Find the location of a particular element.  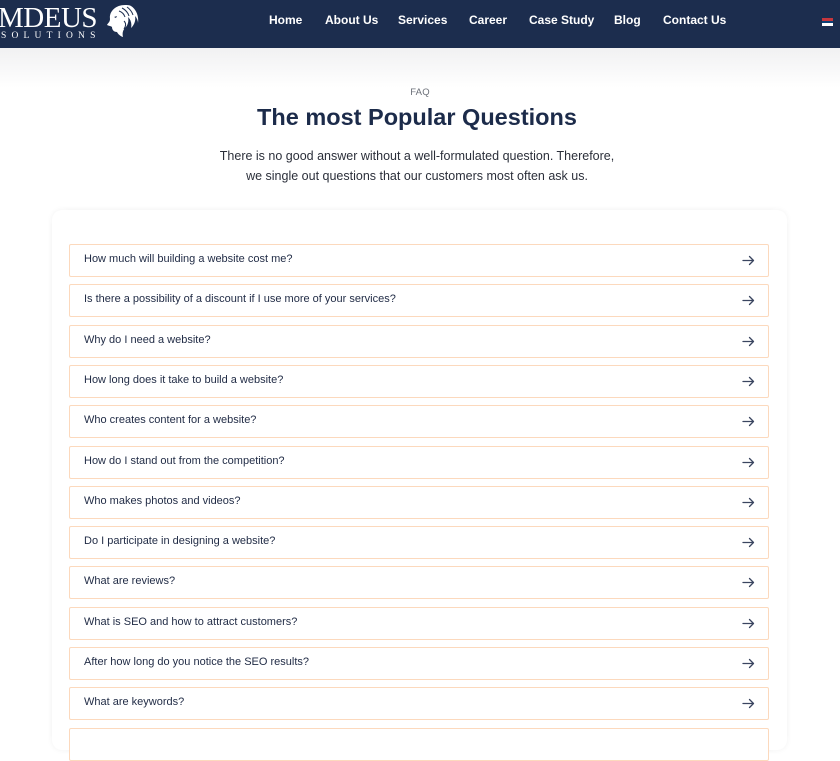

faq-item: How do I stand out from the competition? is located at coordinates (419, 462).